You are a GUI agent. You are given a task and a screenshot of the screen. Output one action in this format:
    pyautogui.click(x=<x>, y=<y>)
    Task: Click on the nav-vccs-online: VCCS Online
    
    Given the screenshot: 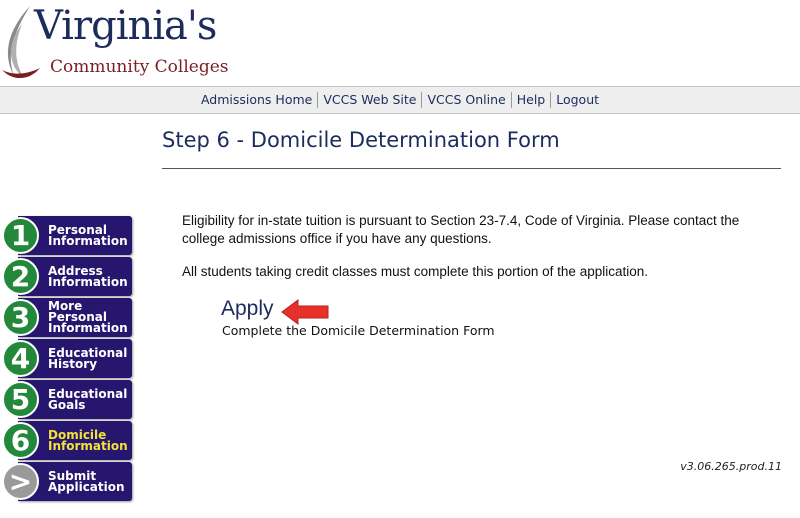 What is the action you would take?
    pyautogui.click(x=465, y=100)
    